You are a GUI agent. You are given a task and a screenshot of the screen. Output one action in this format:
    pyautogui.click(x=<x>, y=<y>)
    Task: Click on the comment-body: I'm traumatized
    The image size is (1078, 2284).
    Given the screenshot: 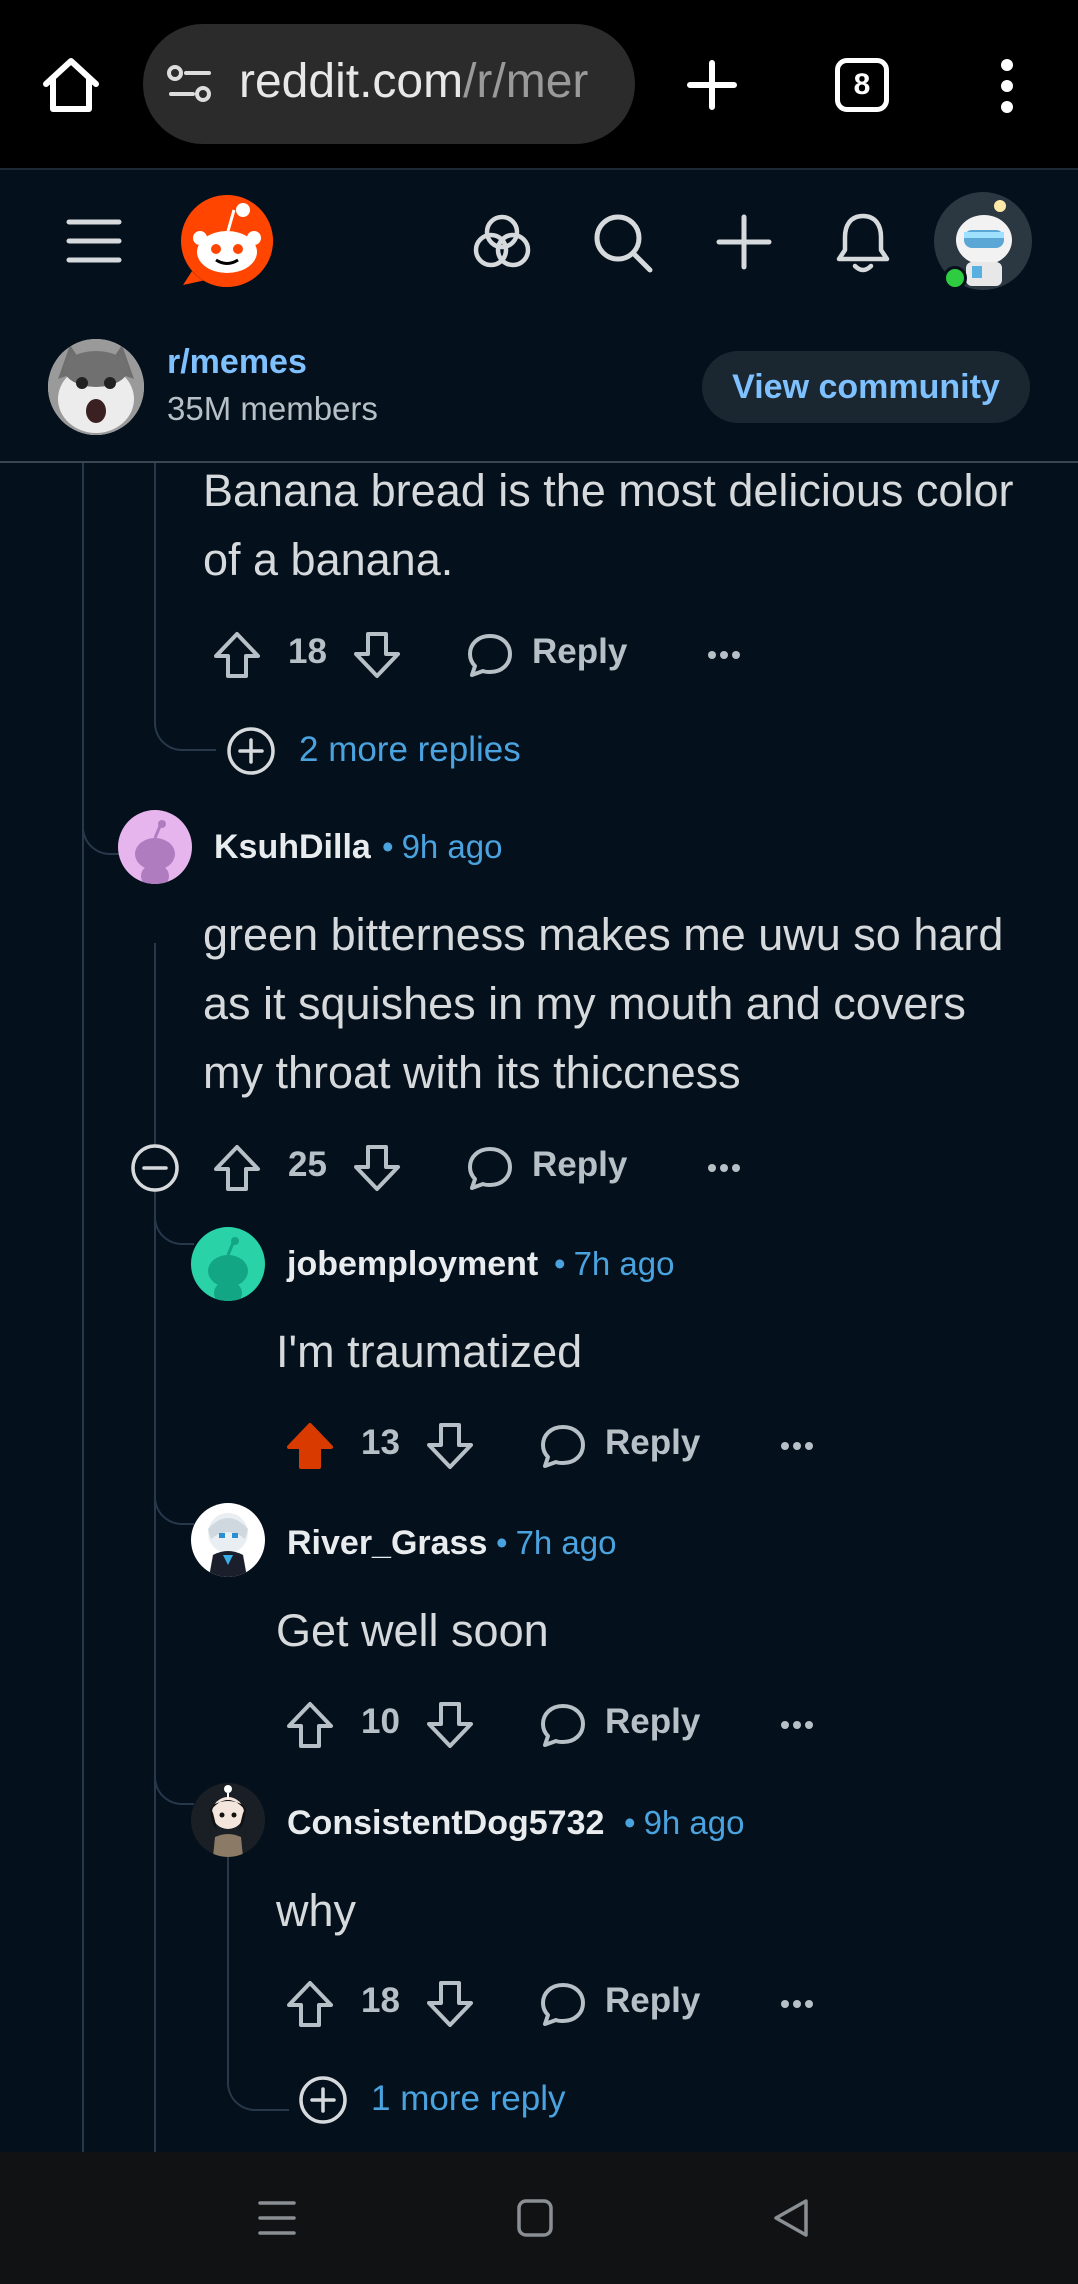 What is the action you would take?
    pyautogui.click(x=429, y=1351)
    